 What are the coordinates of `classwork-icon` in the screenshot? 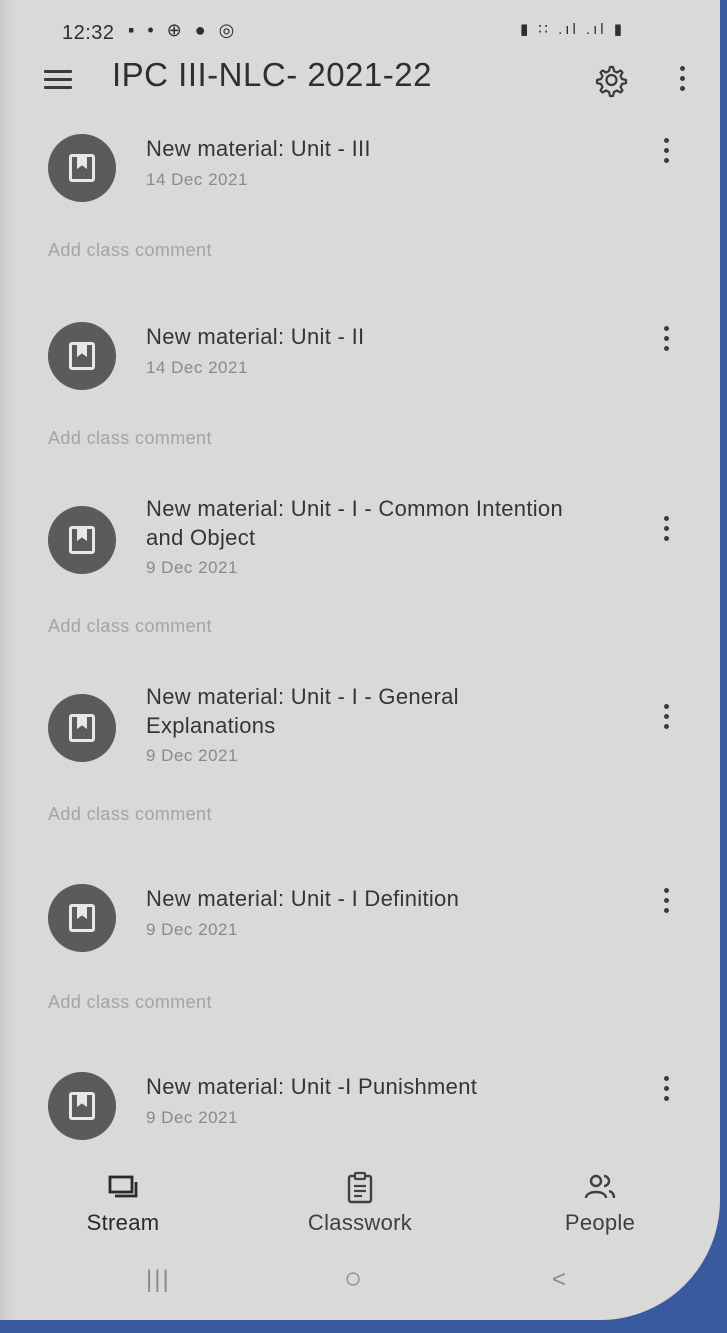 It's located at (360, 1187).